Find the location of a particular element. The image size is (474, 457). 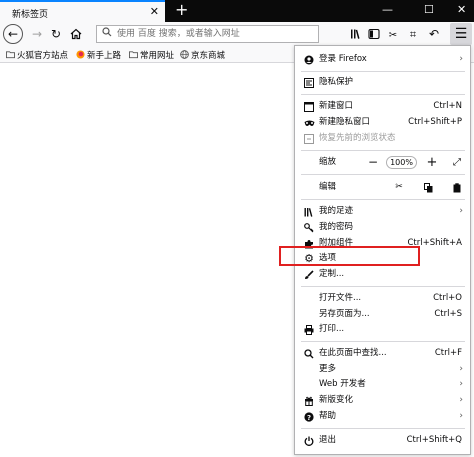

back-button: ← is located at coordinates (13, 34).